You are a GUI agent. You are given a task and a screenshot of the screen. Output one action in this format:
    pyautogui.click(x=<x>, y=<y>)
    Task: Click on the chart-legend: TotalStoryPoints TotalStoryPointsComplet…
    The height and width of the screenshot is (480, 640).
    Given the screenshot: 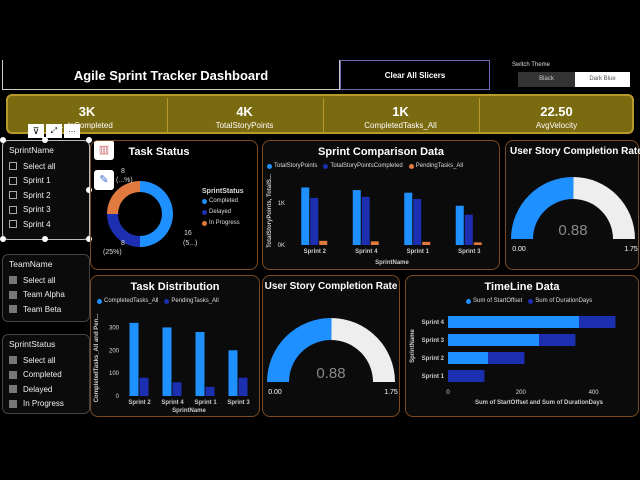 What is the action you would take?
    pyautogui.click(x=365, y=166)
    